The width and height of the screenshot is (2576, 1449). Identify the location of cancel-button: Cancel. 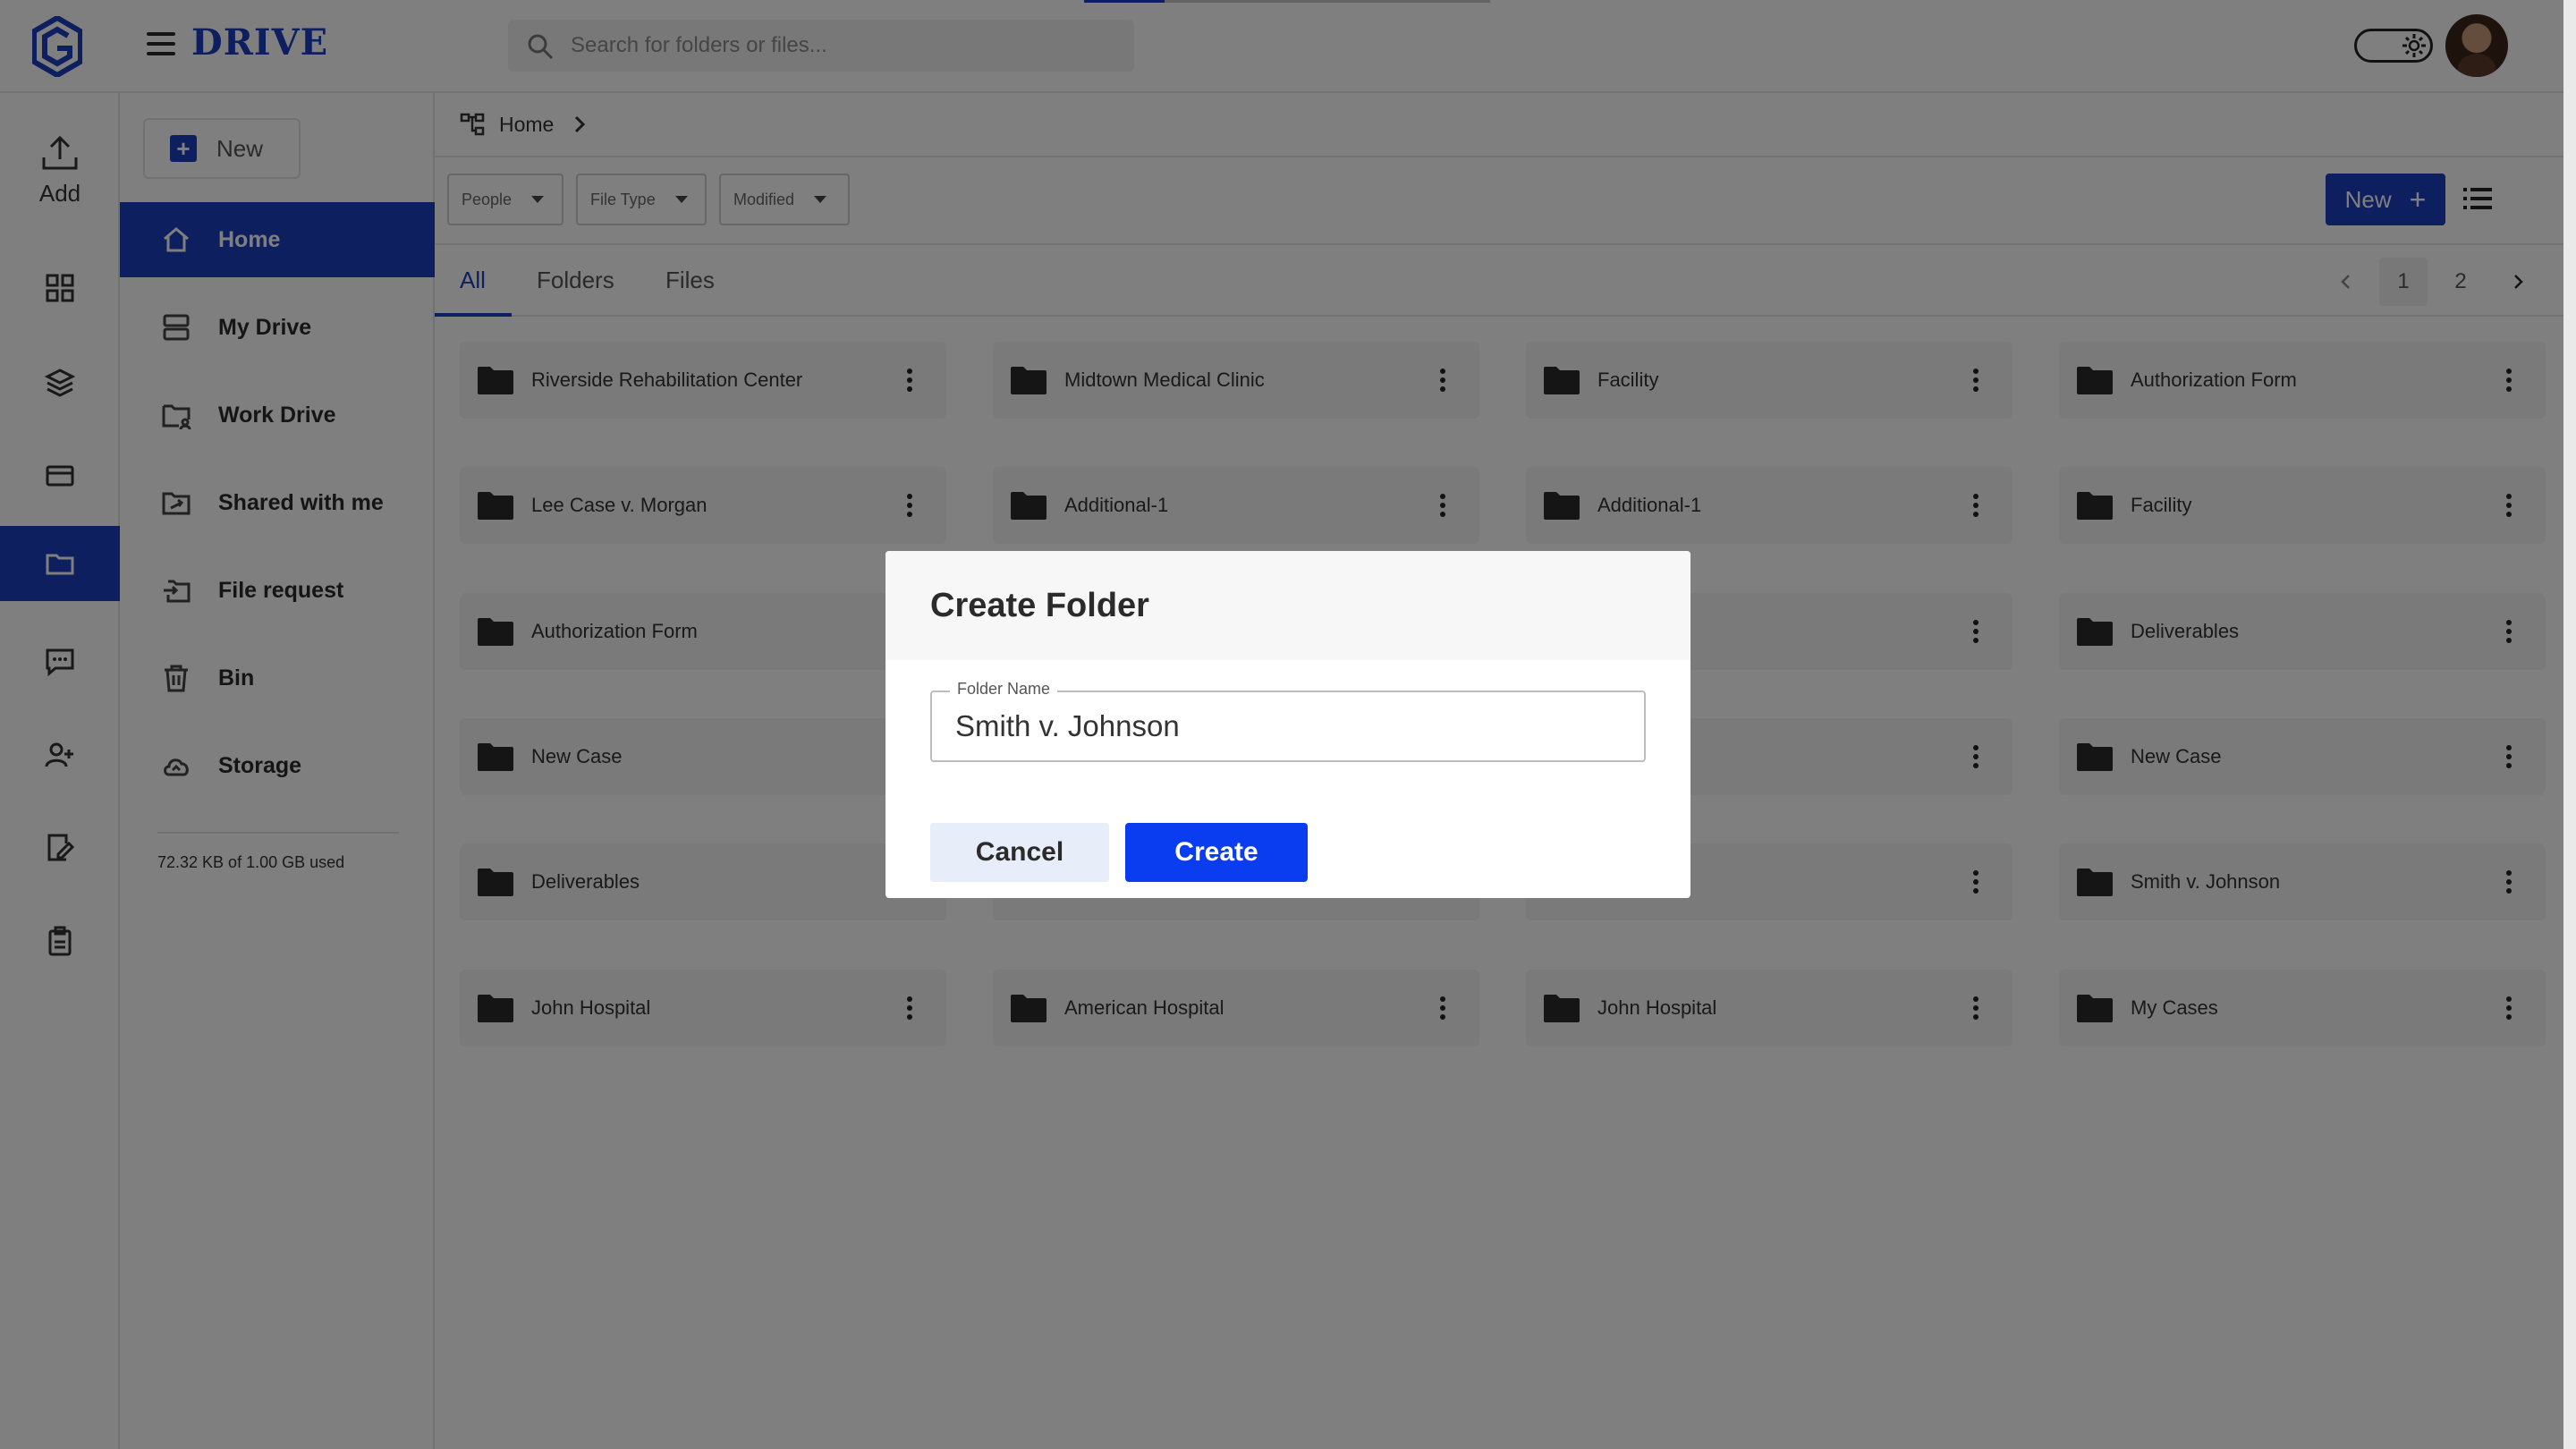
(1019, 852).